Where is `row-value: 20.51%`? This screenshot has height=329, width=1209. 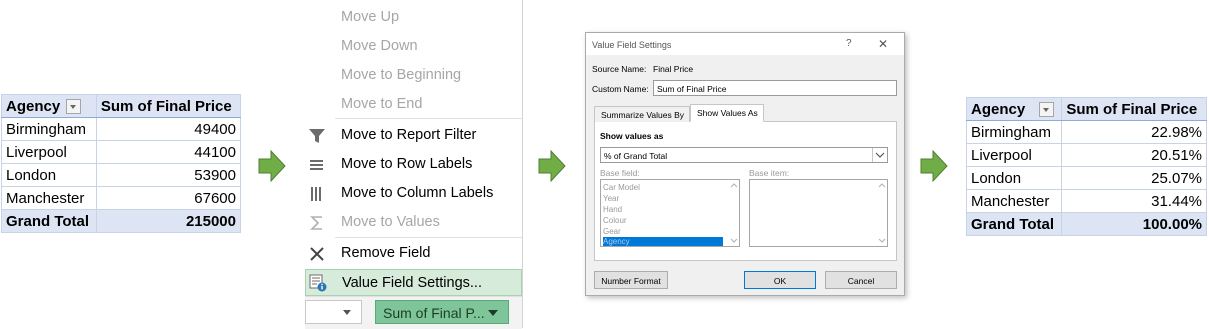 row-value: 20.51% is located at coordinates (1134, 155).